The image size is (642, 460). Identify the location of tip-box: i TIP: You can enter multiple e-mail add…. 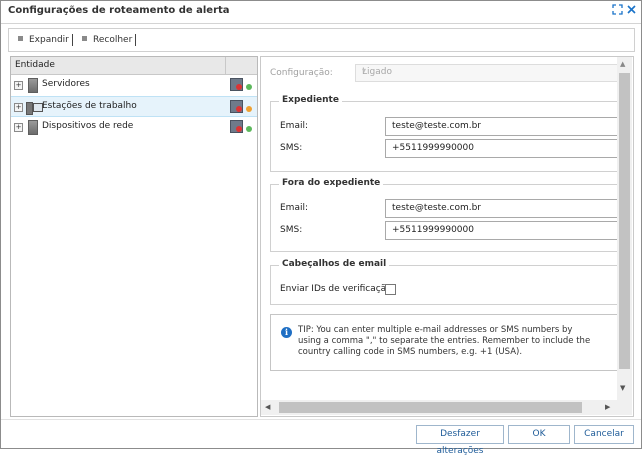
(443, 342).